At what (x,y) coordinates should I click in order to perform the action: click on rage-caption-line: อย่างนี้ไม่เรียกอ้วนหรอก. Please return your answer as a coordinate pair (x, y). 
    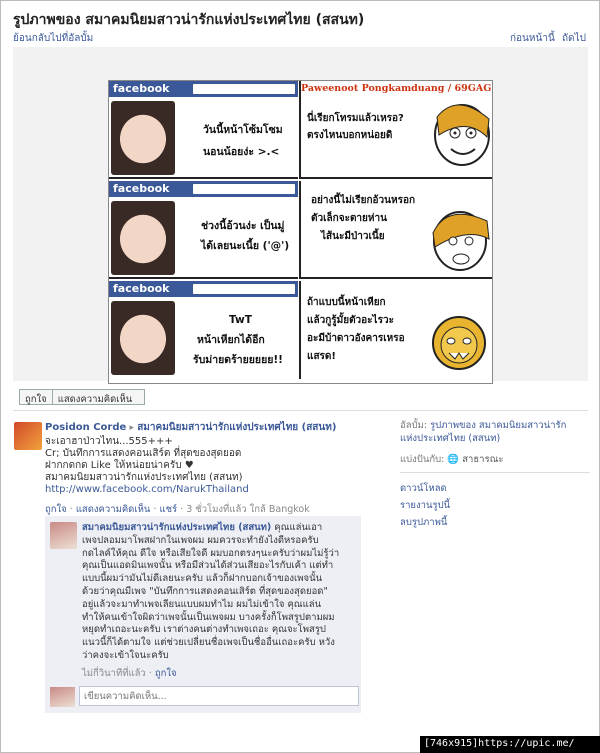
    Looking at the image, I should click on (363, 200).